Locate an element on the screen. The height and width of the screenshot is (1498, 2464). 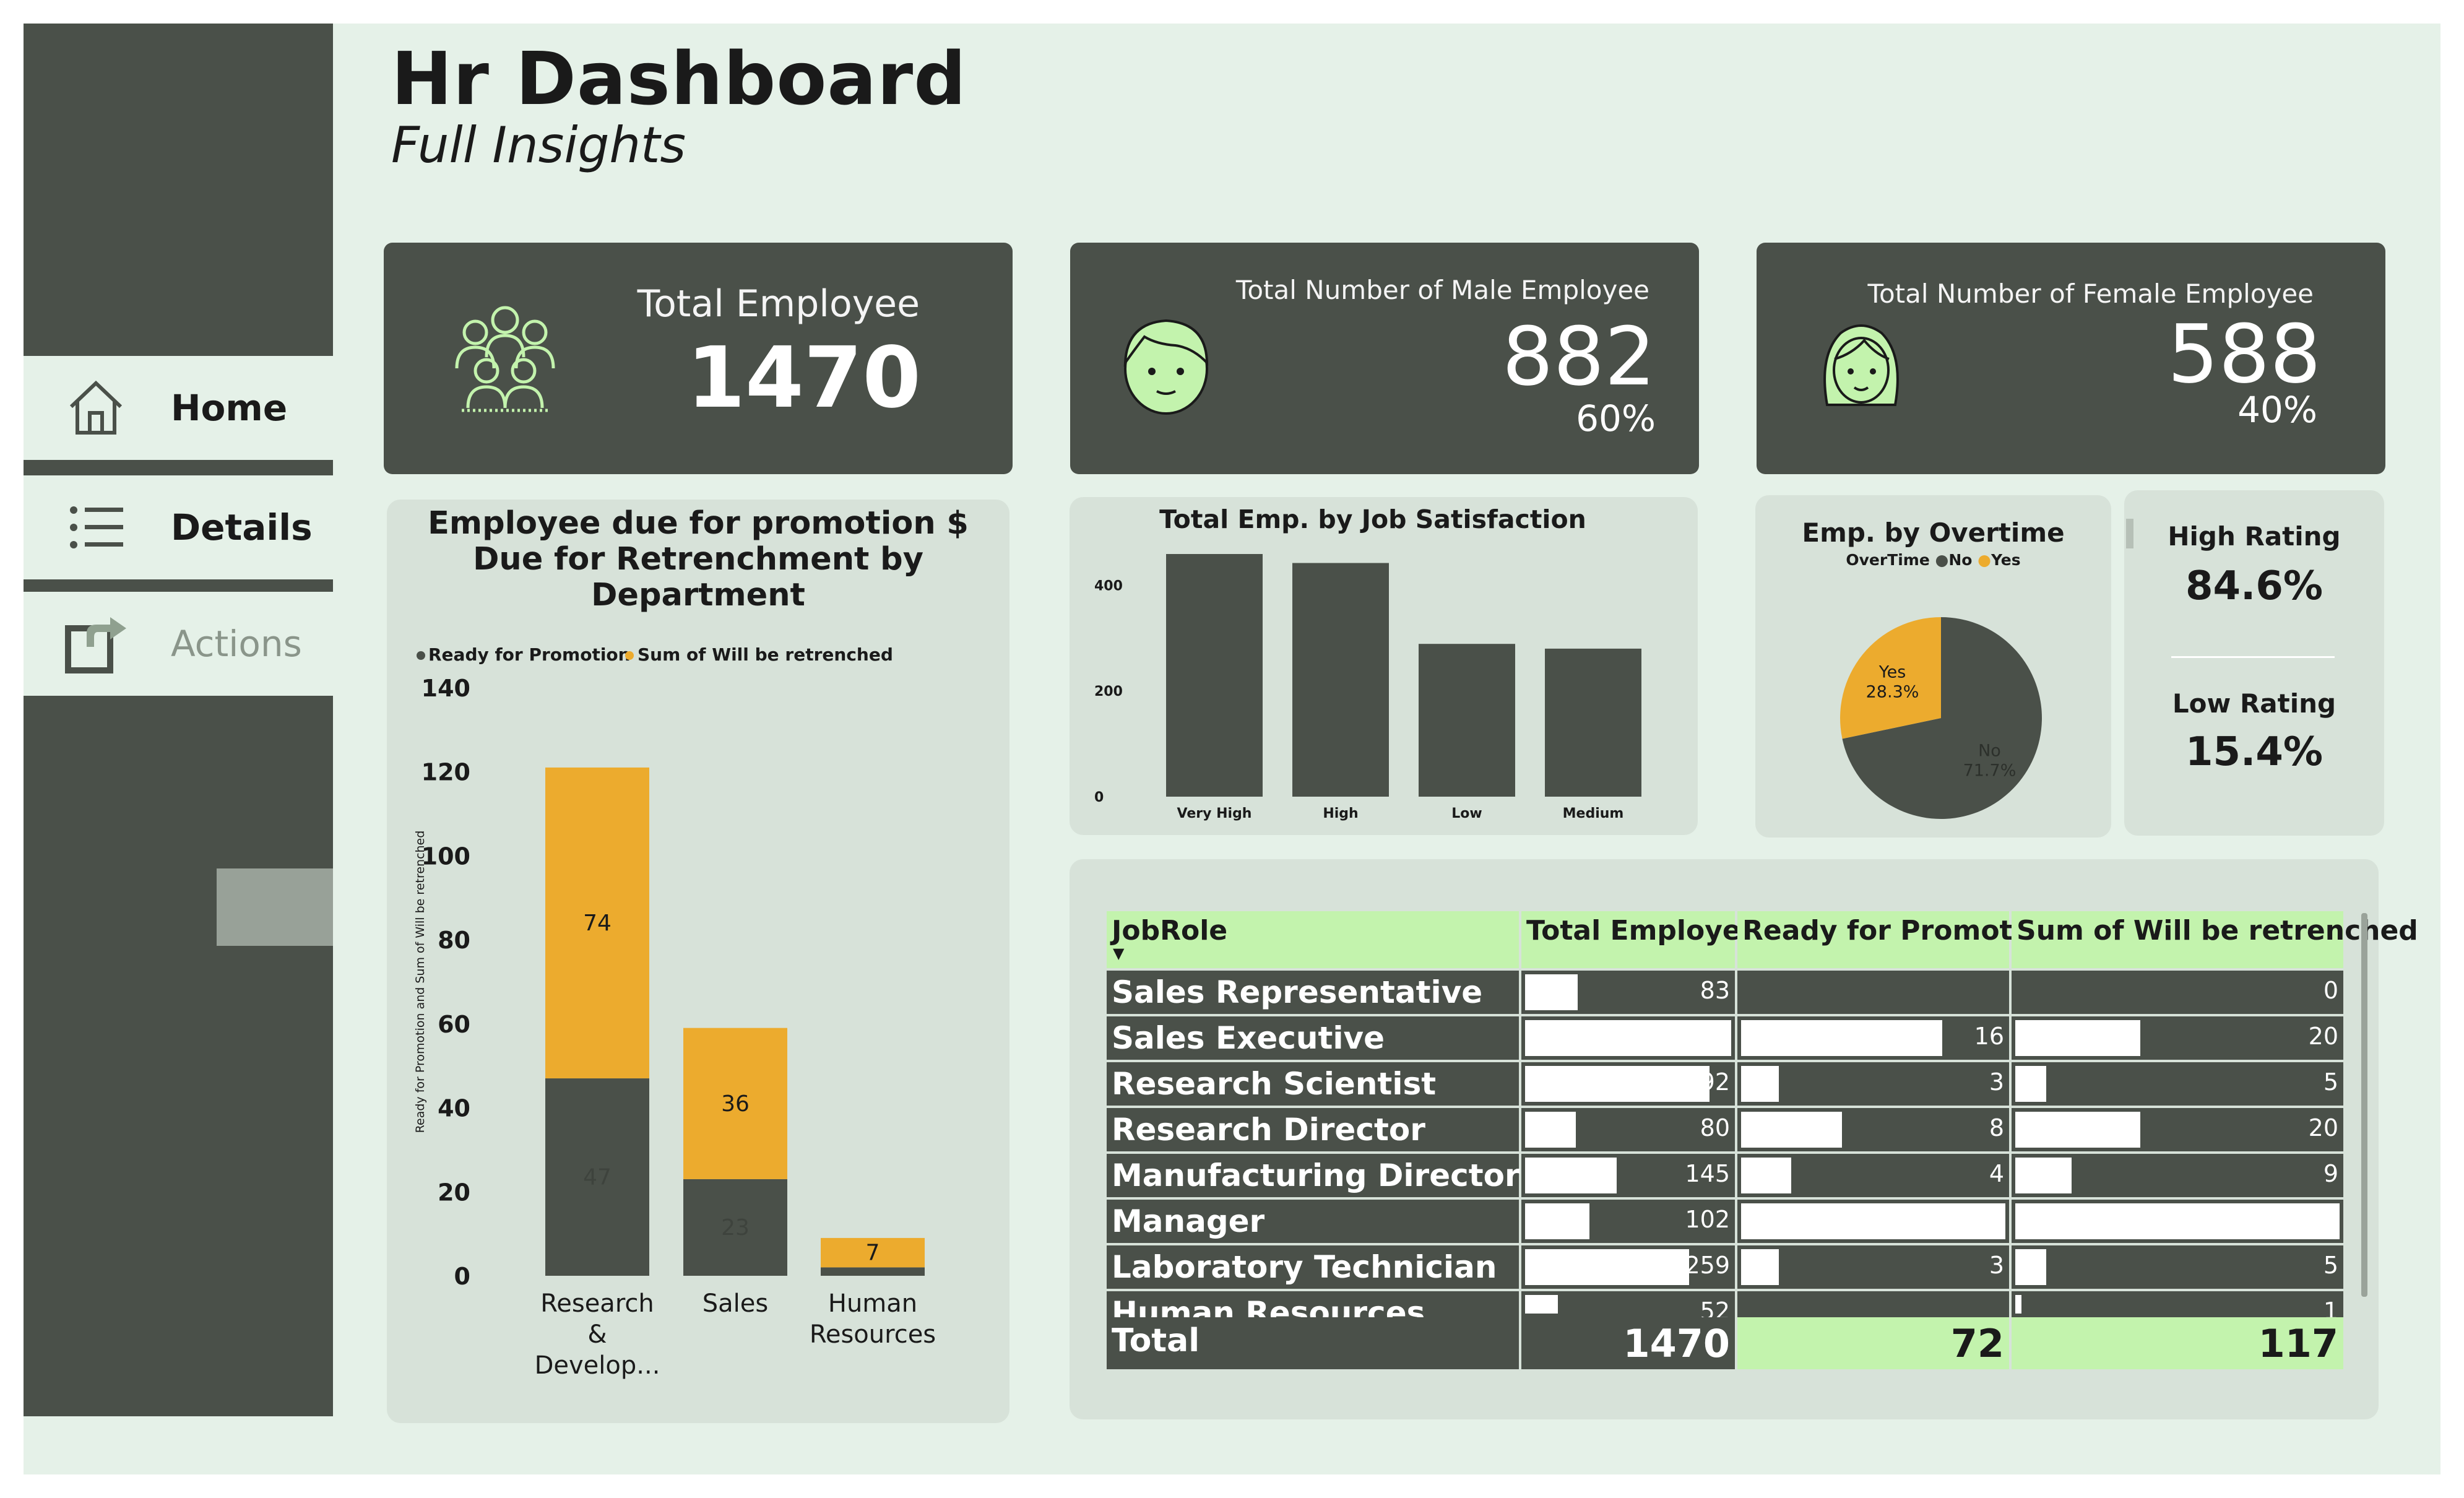
table-cell: 0 is located at coordinates (2177, 992).